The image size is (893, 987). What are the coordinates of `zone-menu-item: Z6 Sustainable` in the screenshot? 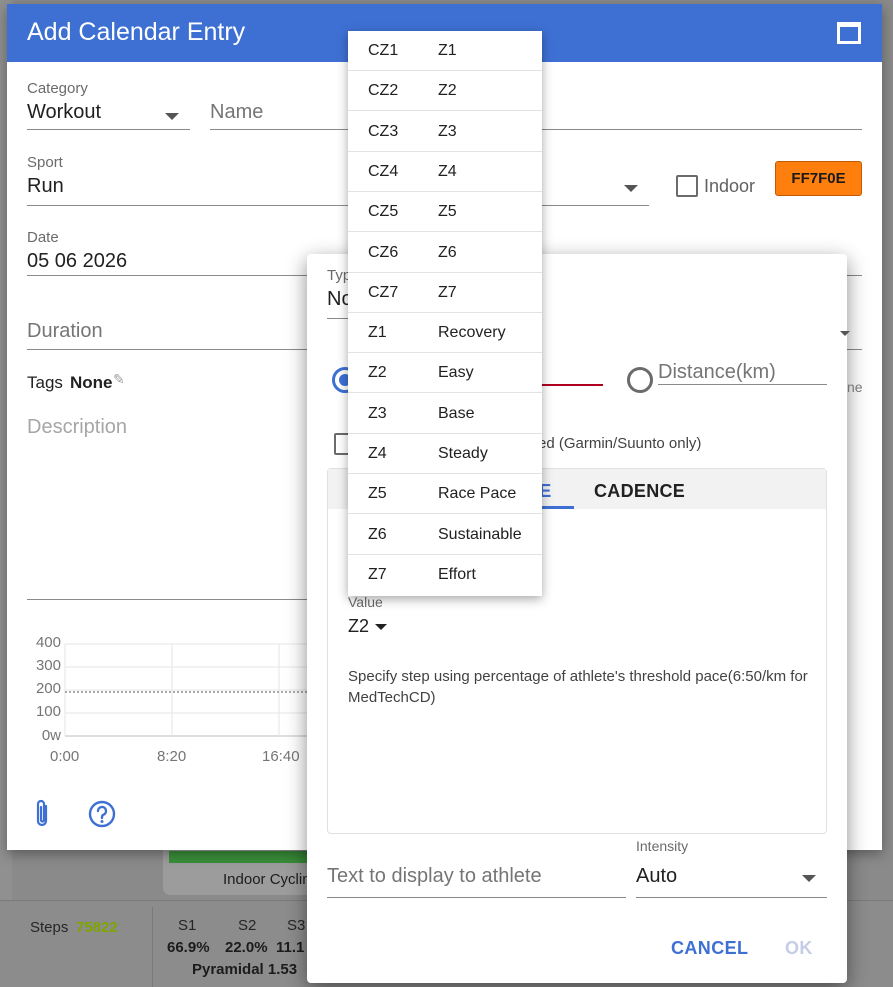 It's located at (445, 535).